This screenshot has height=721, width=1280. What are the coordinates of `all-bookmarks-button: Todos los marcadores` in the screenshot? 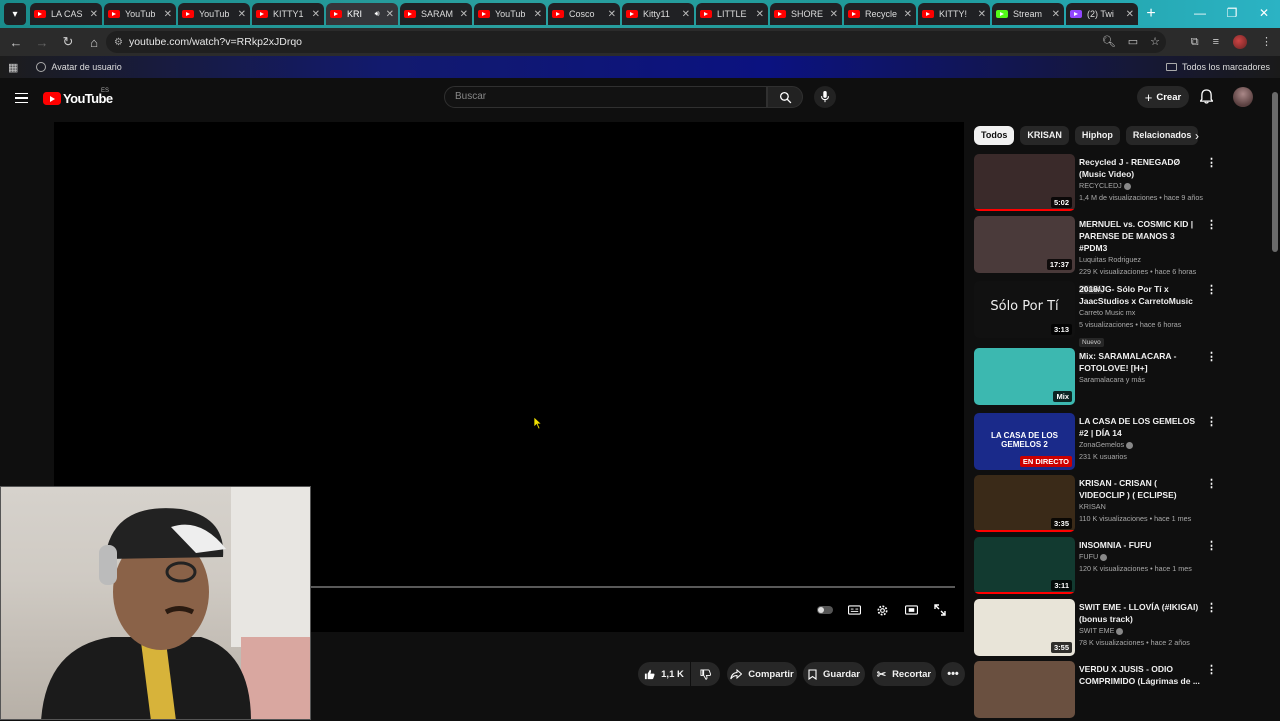 It's located at (1217, 67).